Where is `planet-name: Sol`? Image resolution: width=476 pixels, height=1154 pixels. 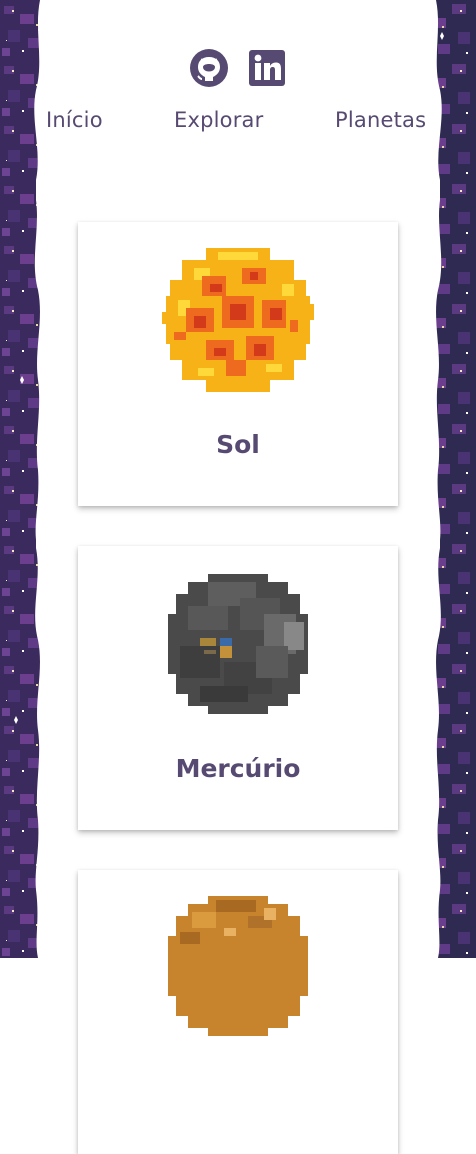 planet-name: Sol is located at coordinates (238, 444).